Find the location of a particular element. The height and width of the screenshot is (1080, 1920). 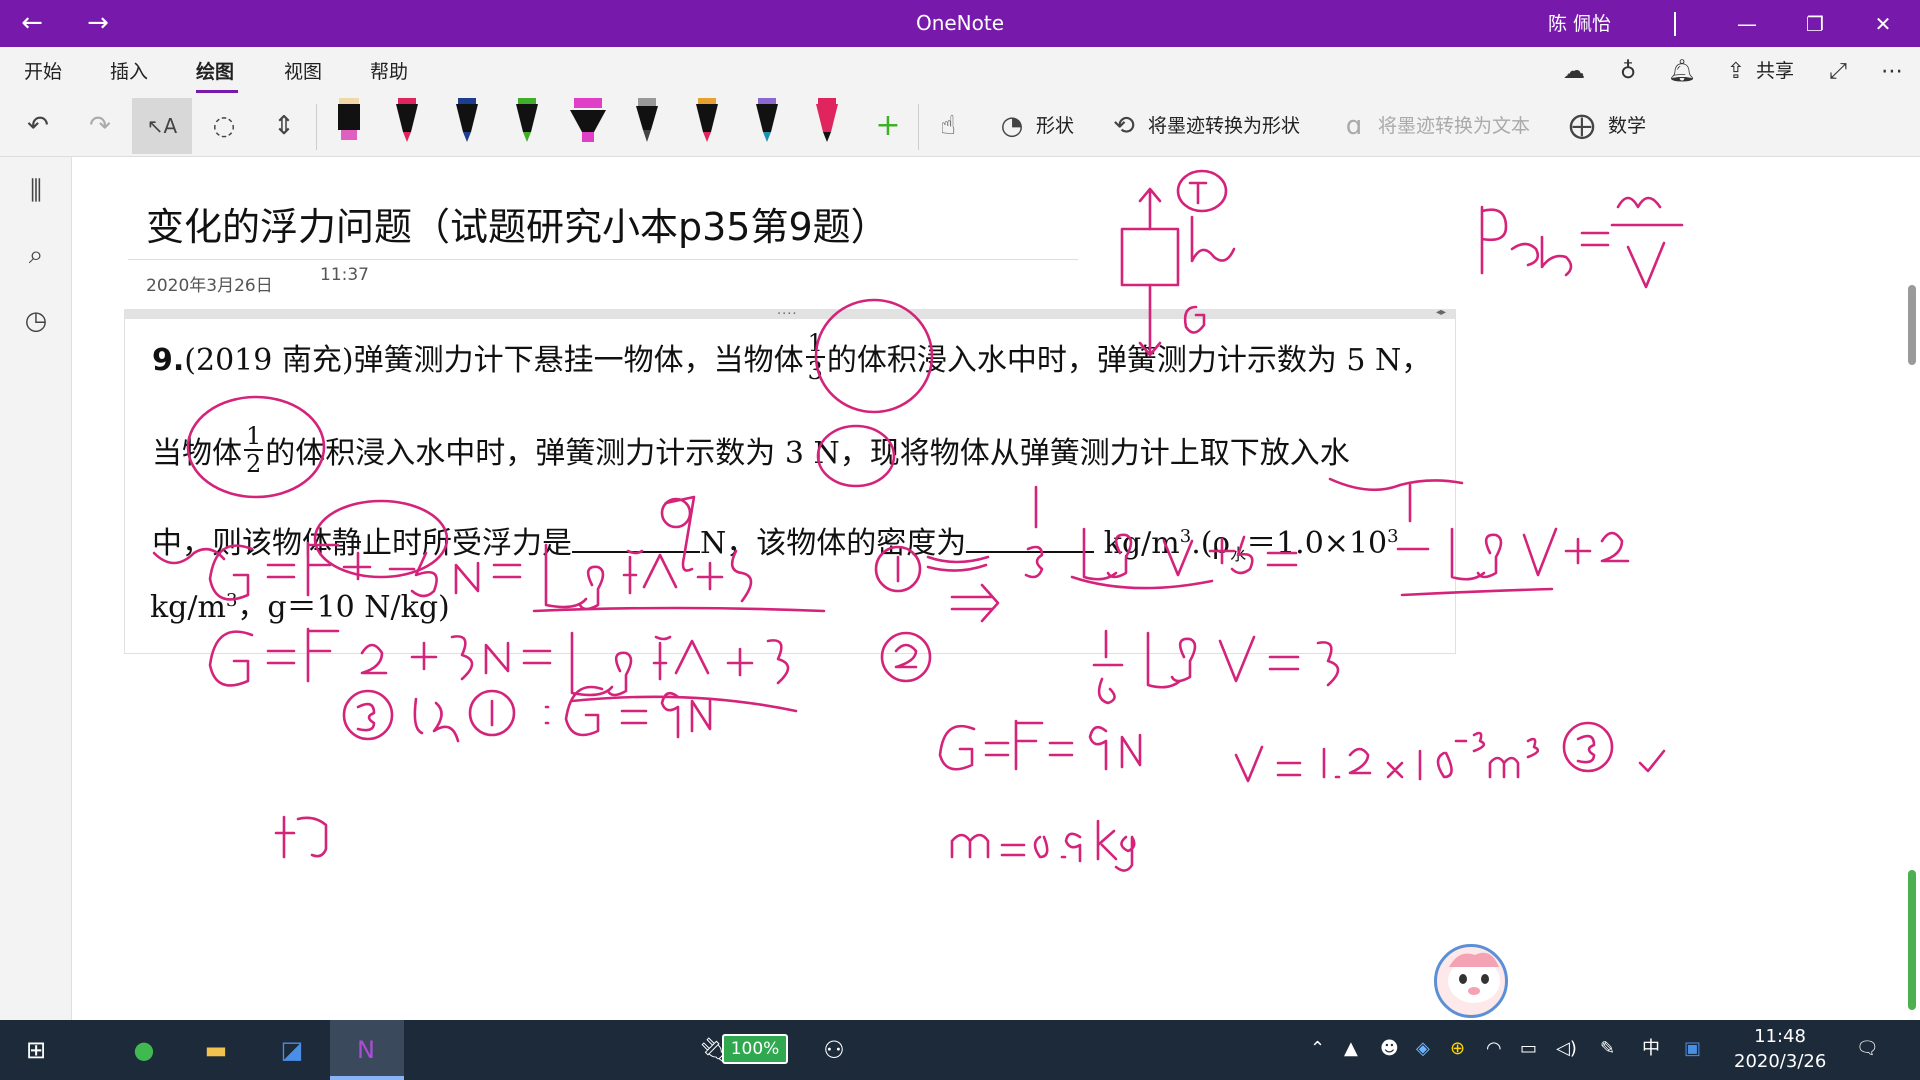

taskbar-whiteboard: ◪ is located at coordinates (292, 1050).